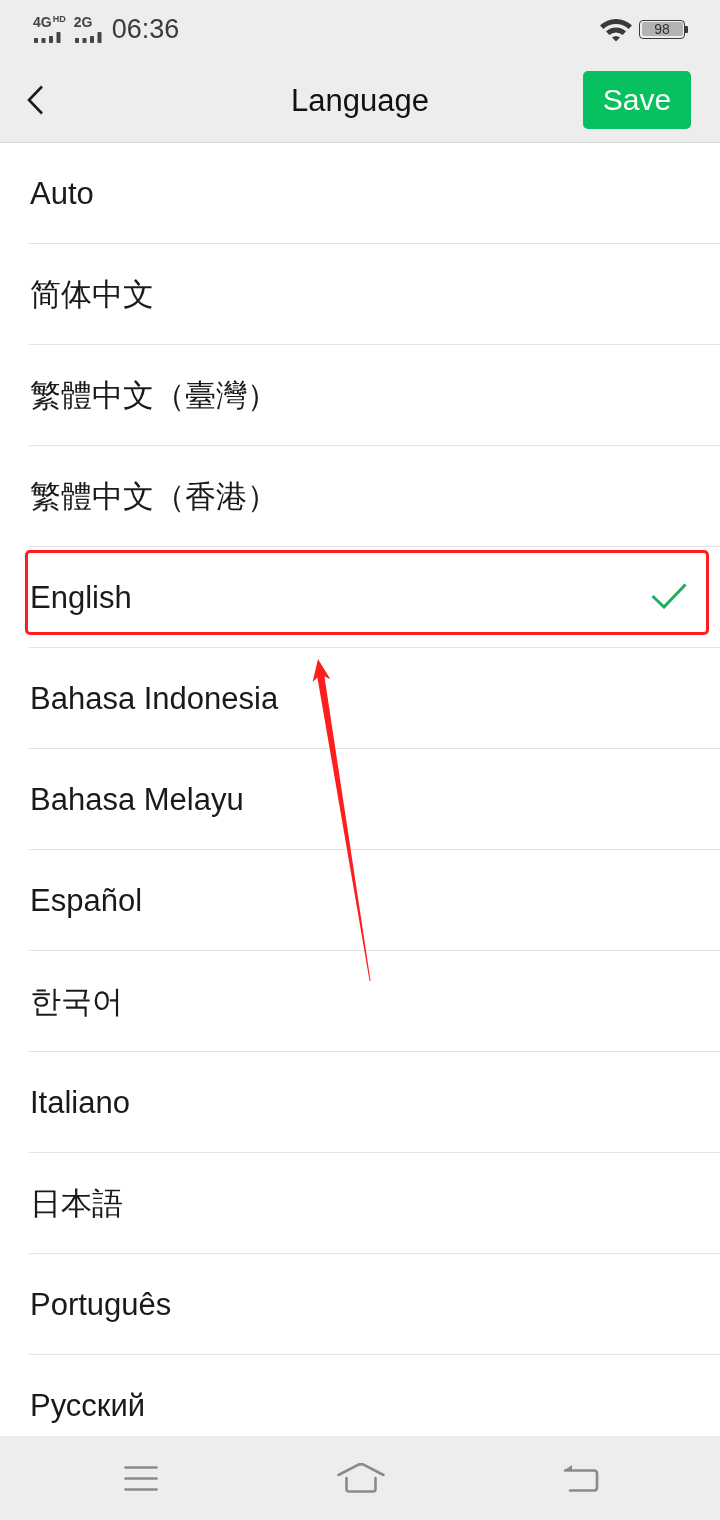  What do you see at coordinates (141, 1478) in the screenshot?
I see `menu-icon` at bounding box center [141, 1478].